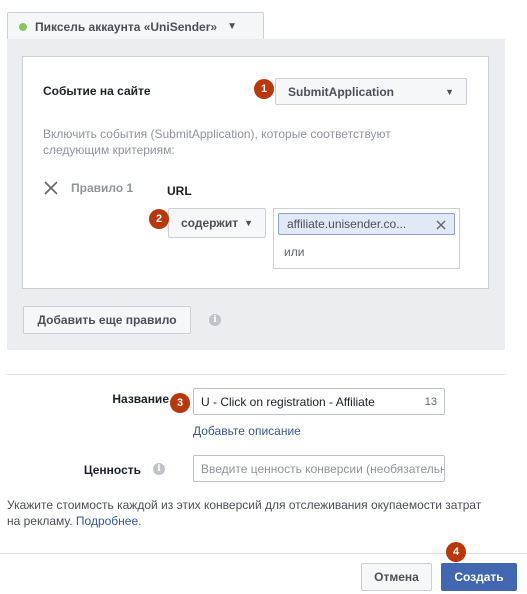 Image resolution: width=527 pixels, height=594 pixels. Describe the element at coordinates (441, 224) in the screenshot. I see `remove-token-icon` at that location.